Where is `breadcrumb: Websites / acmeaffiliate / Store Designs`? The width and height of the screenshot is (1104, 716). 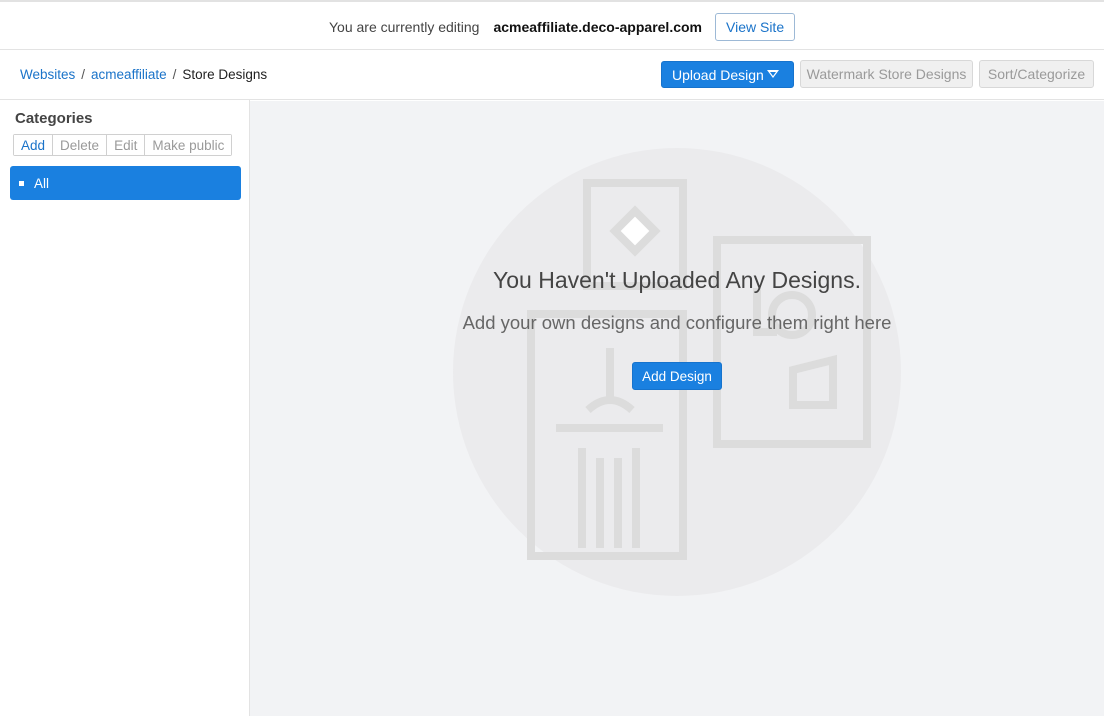
breadcrumb: Websites / acmeaffiliate / Store Designs is located at coordinates (143, 74).